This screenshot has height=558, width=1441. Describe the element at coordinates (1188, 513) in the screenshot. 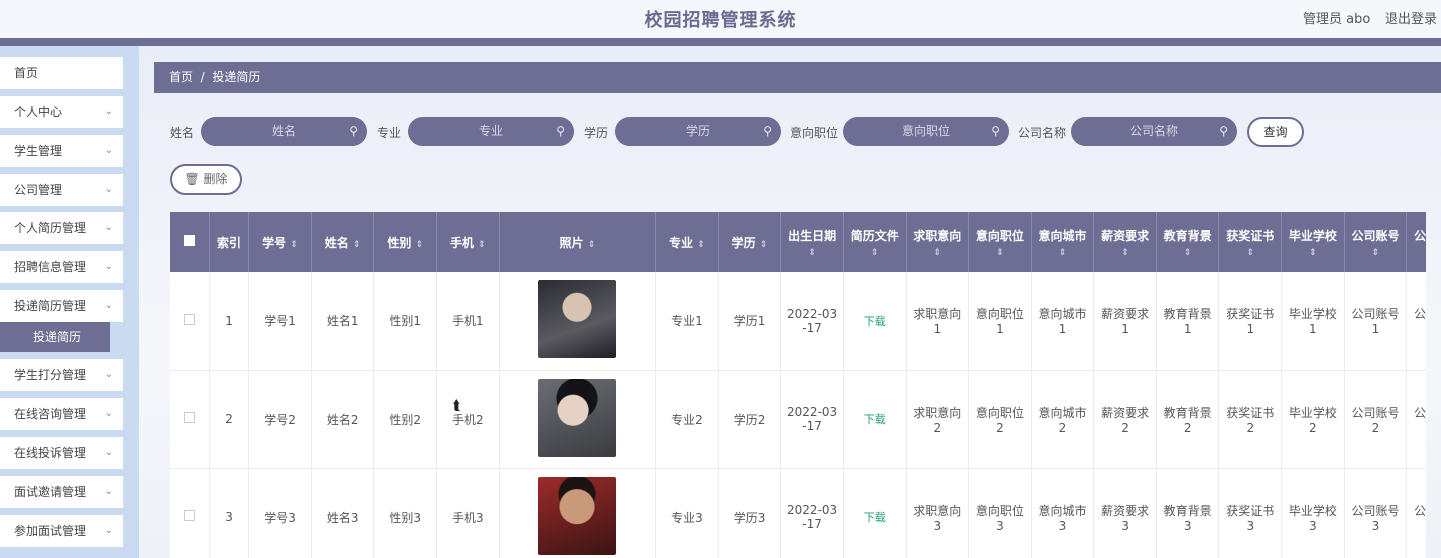

I see `cell-edu-background: 教育背景 3` at that location.